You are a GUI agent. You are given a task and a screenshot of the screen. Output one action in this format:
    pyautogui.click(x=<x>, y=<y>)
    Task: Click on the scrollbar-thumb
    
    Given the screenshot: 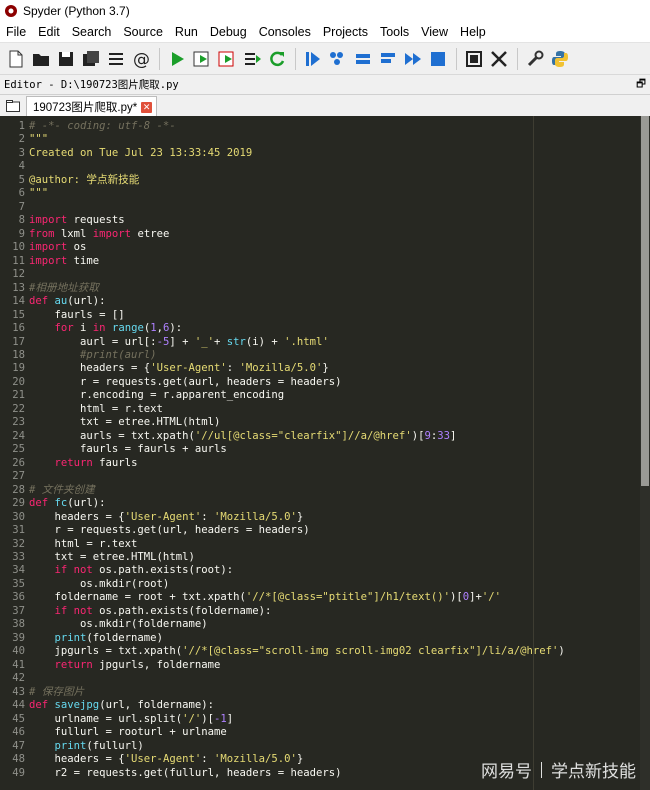 What is the action you would take?
    pyautogui.click(x=645, y=301)
    